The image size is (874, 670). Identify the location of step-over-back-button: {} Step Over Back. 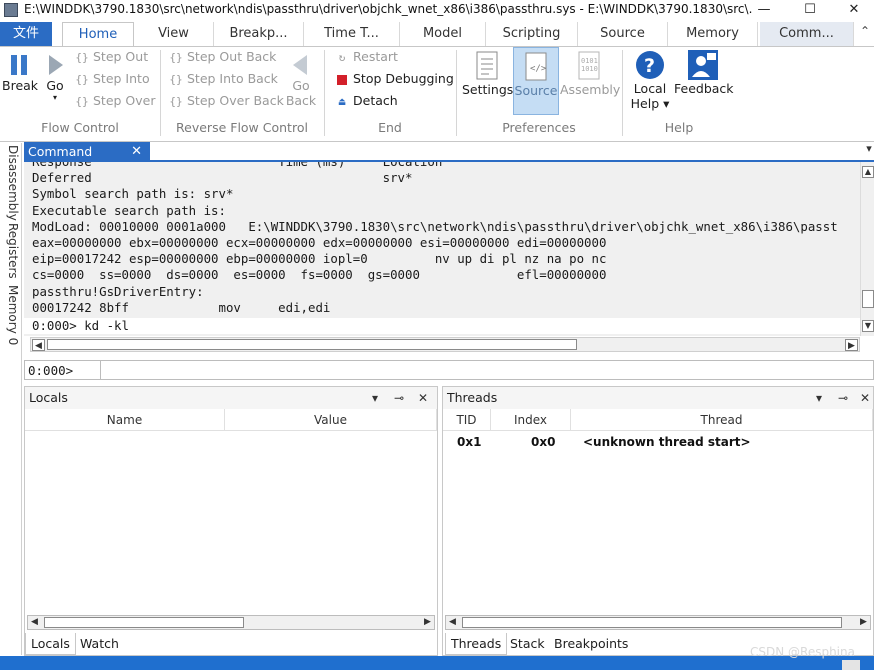
(226, 101).